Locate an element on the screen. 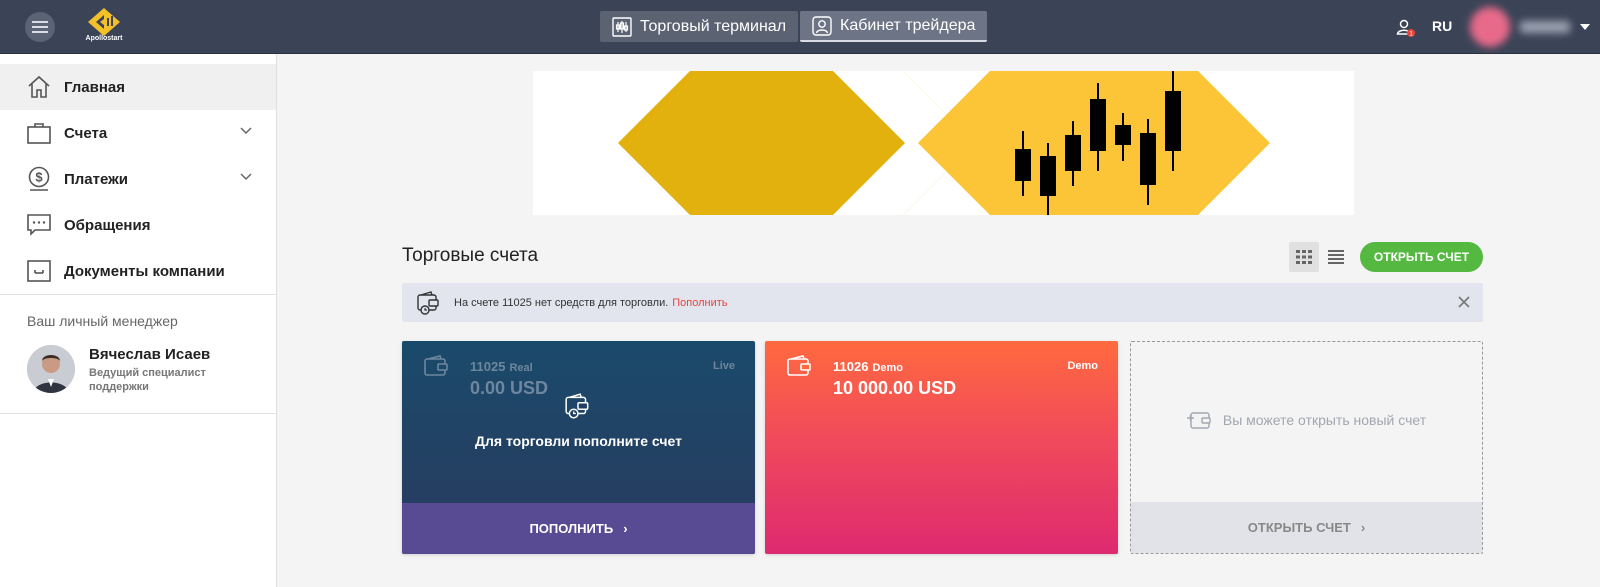 The height and width of the screenshot is (587, 1600). banner-graphic is located at coordinates (944, 143).